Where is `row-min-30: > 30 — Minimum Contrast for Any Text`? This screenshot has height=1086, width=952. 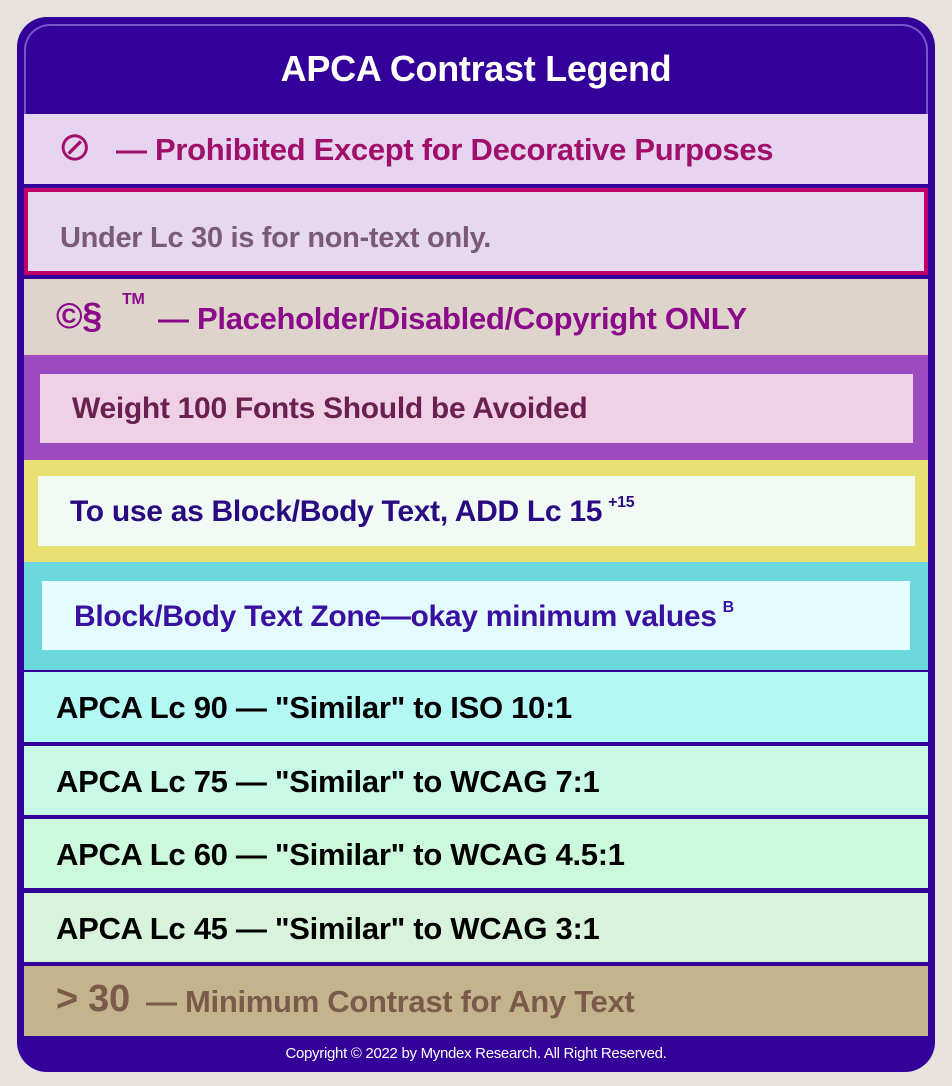 row-min-30: > 30 — Minimum Contrast for Any Text is located at coordinates (476, 1001).